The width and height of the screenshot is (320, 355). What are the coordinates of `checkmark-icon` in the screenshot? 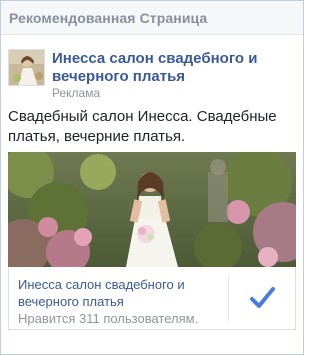 It's located at (262, 298).